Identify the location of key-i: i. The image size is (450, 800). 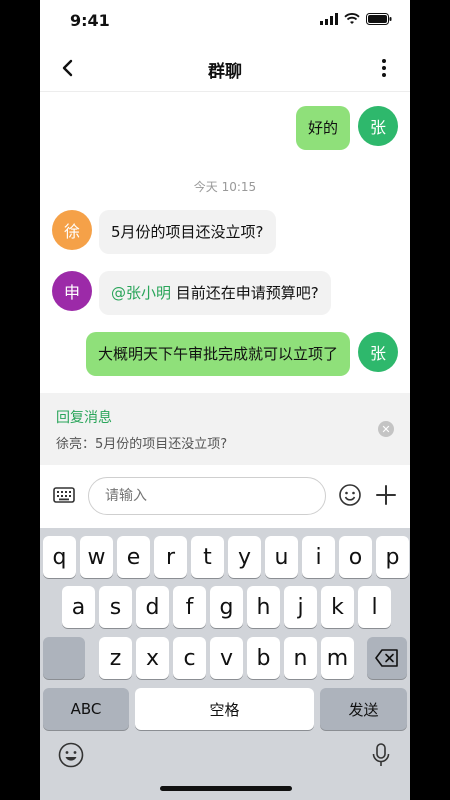
(318, 557).